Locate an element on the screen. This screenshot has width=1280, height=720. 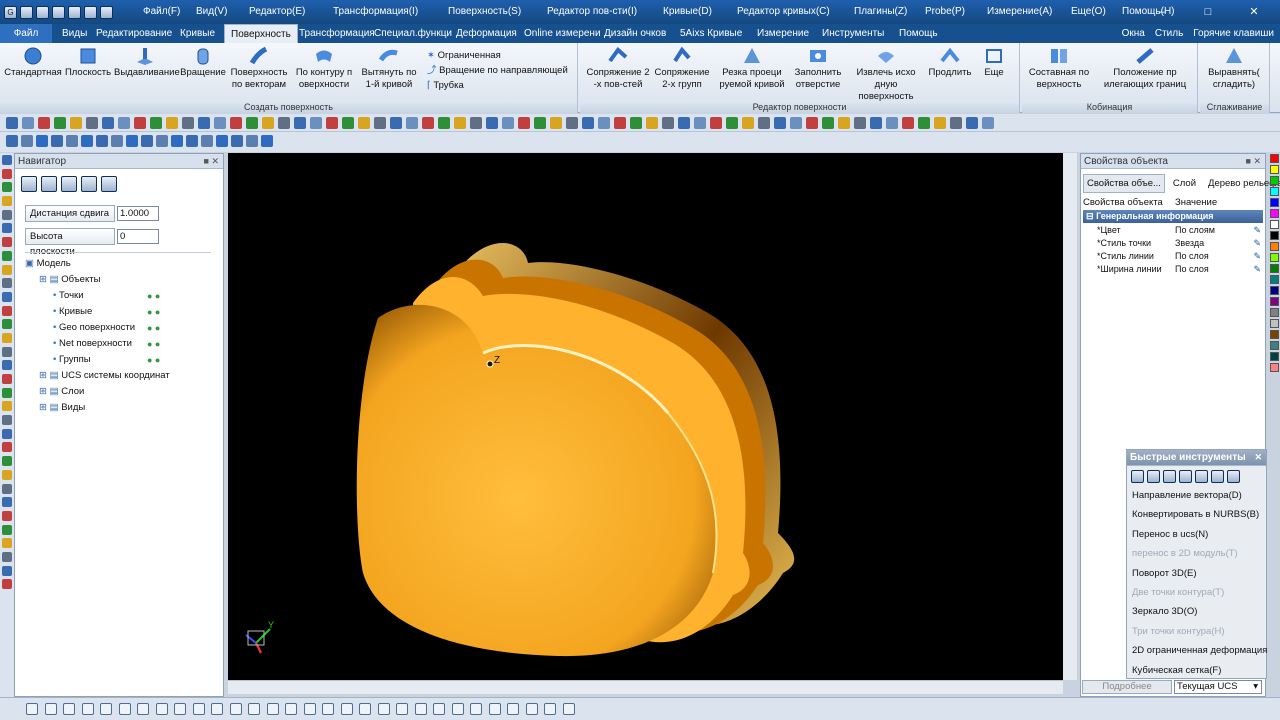
property-value: Звезда is located at coordinates (1189, 243).